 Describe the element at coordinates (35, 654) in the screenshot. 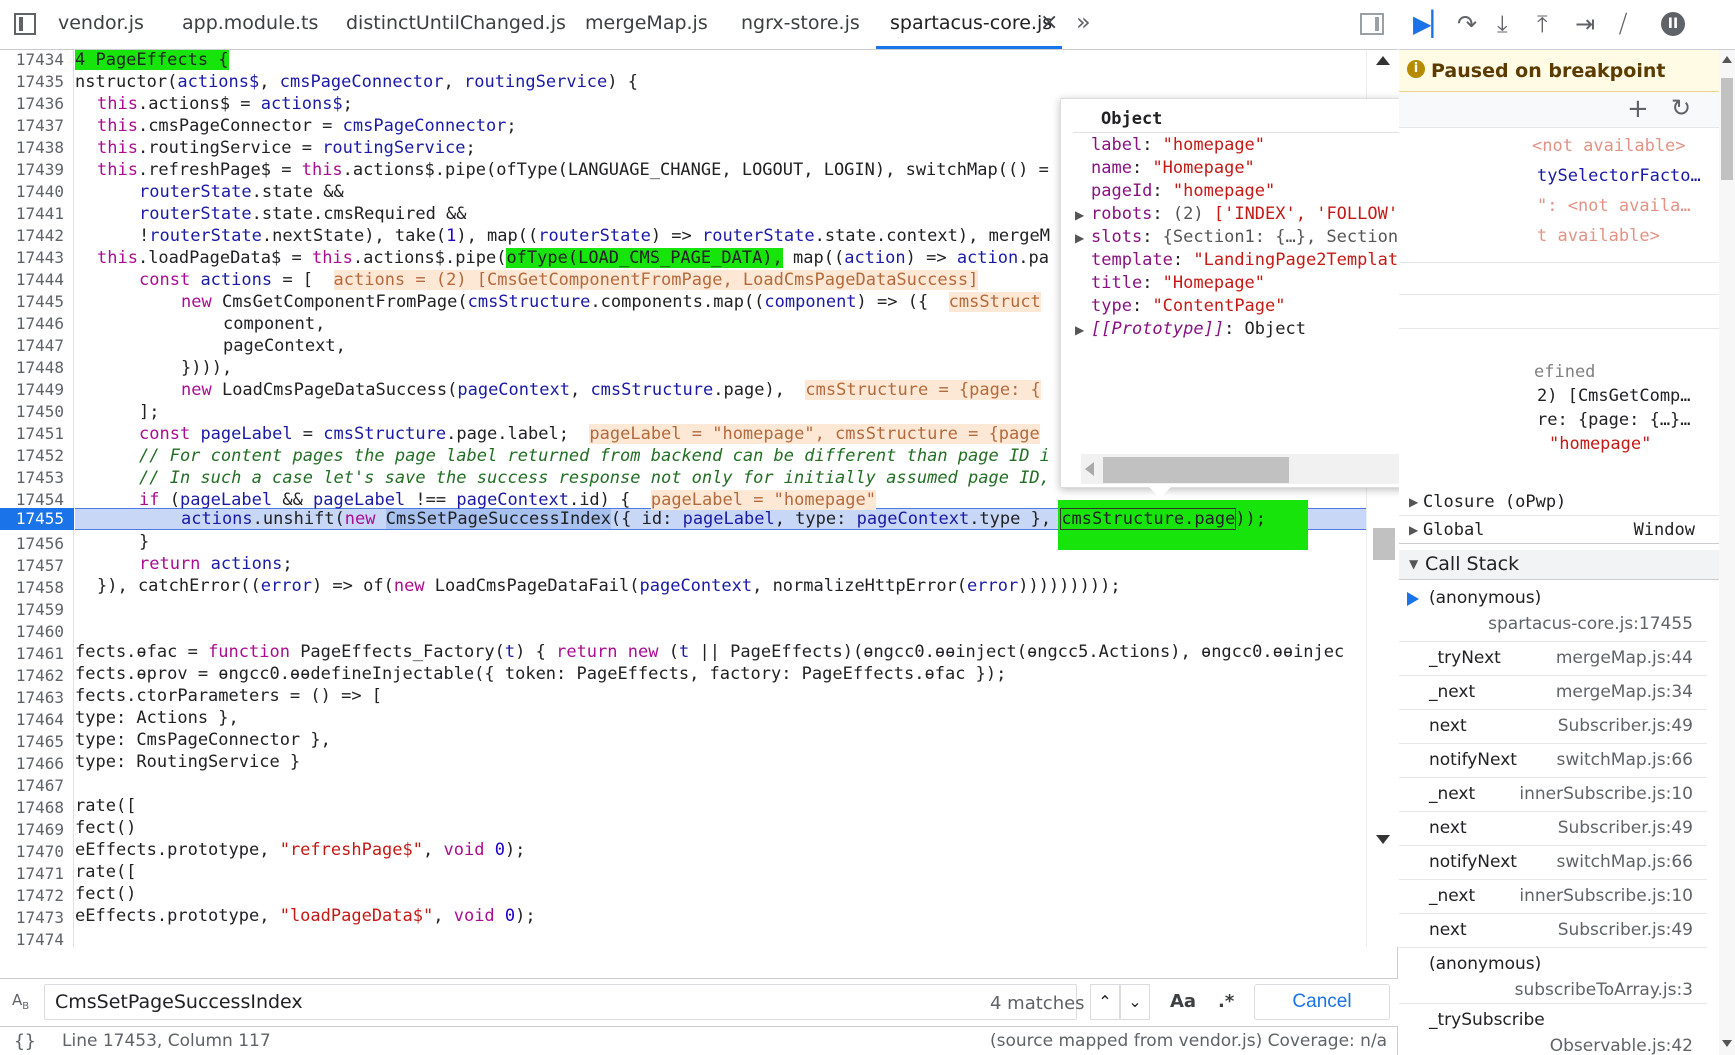

I see `line-number: 17461` at that location.